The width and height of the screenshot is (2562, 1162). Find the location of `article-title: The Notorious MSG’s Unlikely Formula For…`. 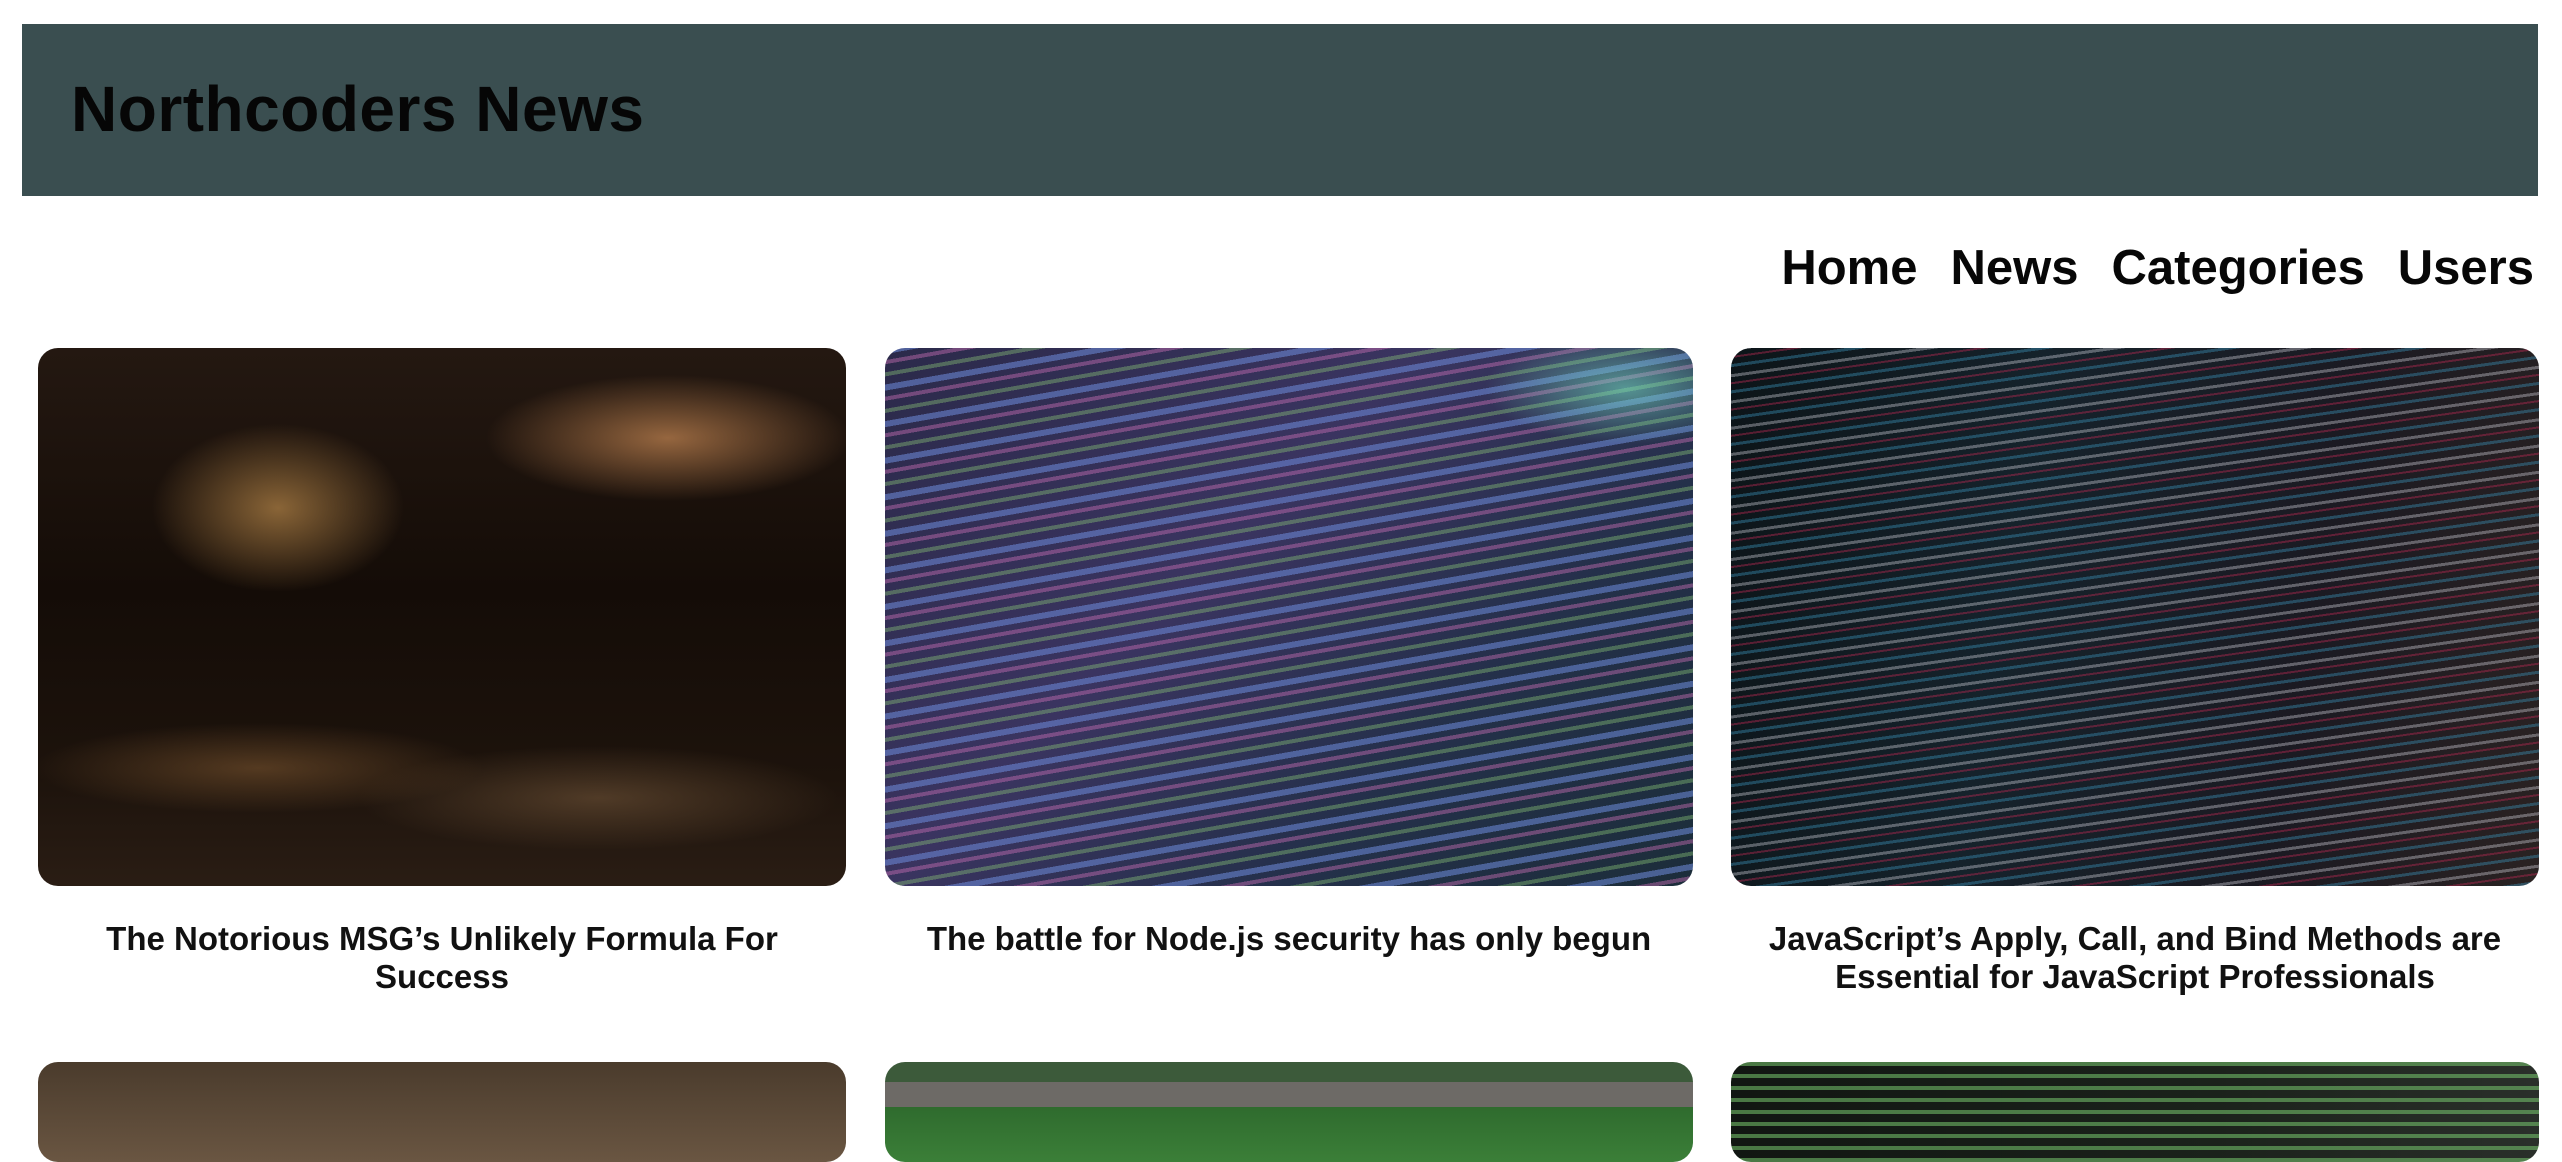

article-title: The Notorious MSG’s Unlikely Formula For… is located at coordinates (442, 958).